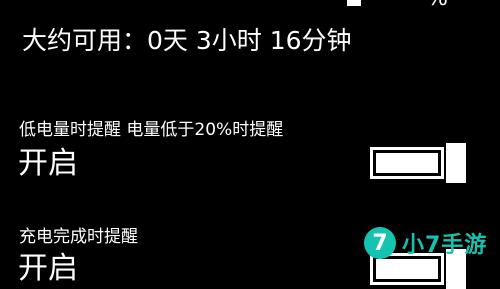 The width and height of the screenshot is (500, 289). What do you see at coordinates (437, 5) in the screenshot?
I see `percent-fragment: %` at bounding box center [437, 5].